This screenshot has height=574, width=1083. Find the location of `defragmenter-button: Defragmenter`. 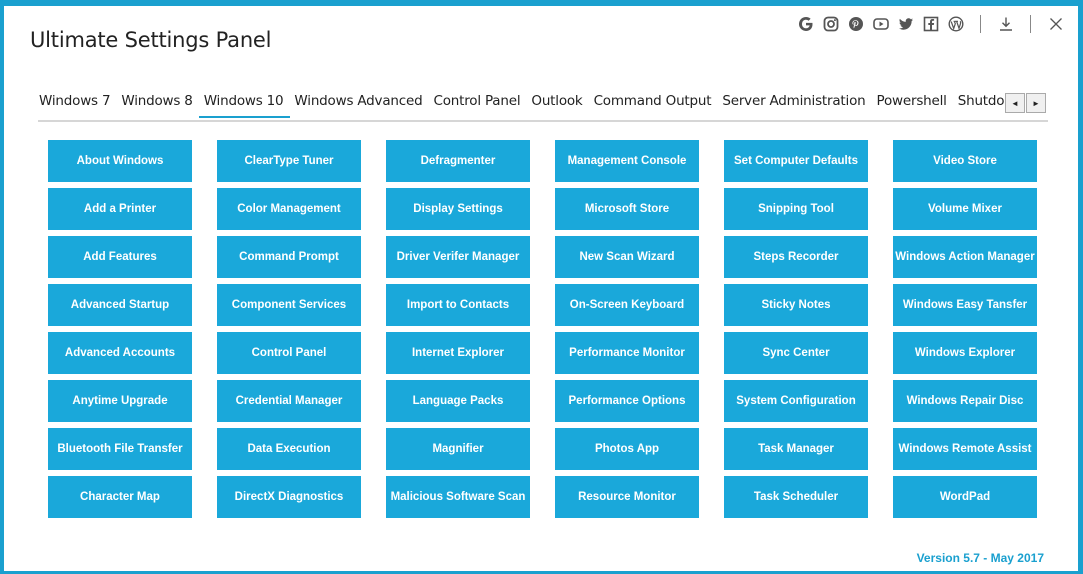

defragmenter-button: Defragmenter is located at coordinates (458, 161).